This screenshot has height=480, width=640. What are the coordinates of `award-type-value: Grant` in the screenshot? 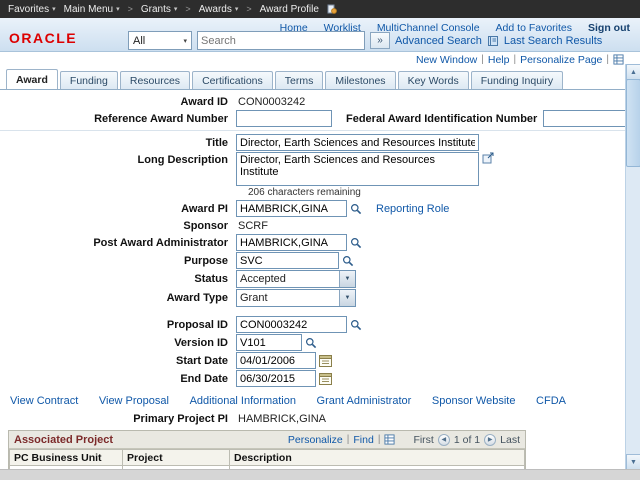 It's located at (254, 298).